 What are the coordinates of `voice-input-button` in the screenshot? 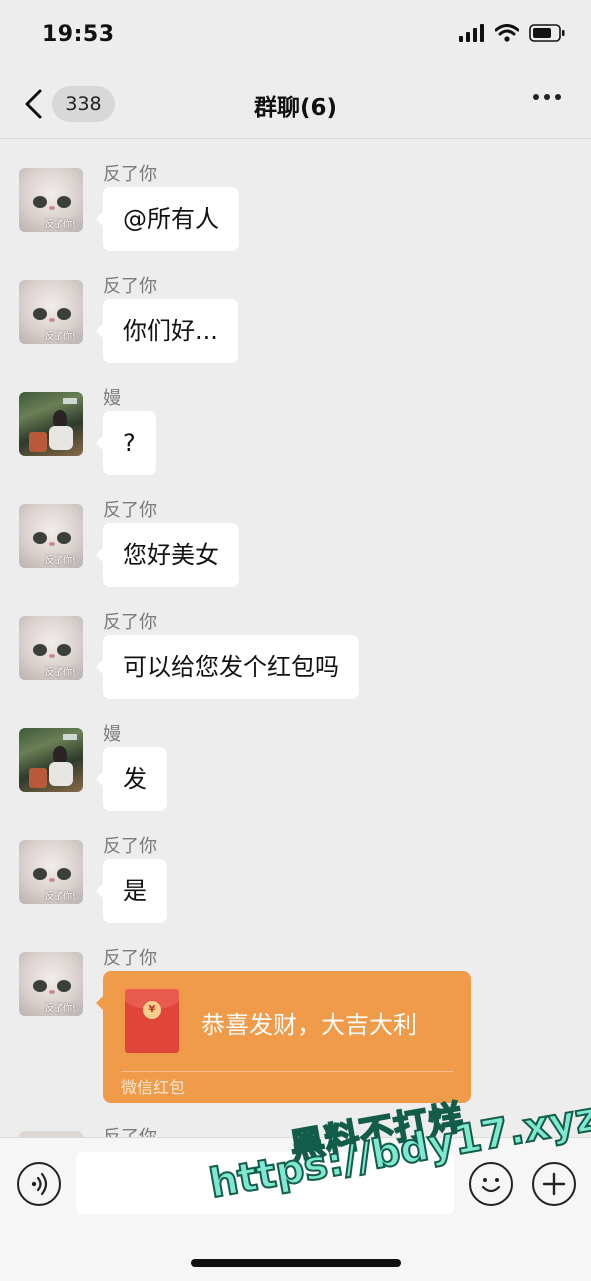 It's located at (39, 1184).